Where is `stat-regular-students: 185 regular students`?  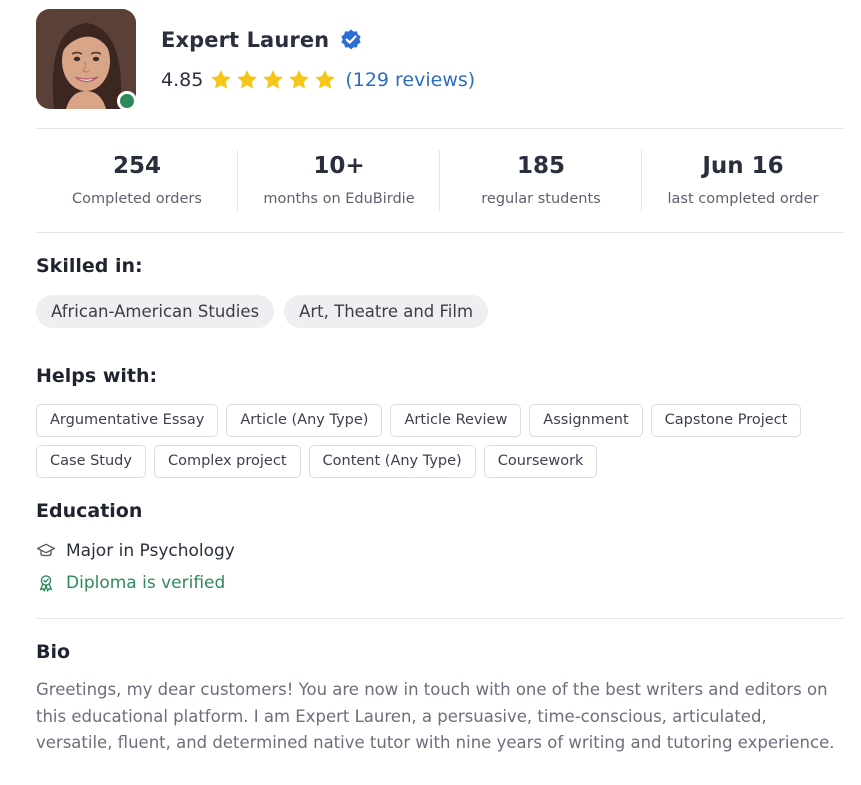
stat-regular-students: 185 regular students is located at coordinates (541, 180).